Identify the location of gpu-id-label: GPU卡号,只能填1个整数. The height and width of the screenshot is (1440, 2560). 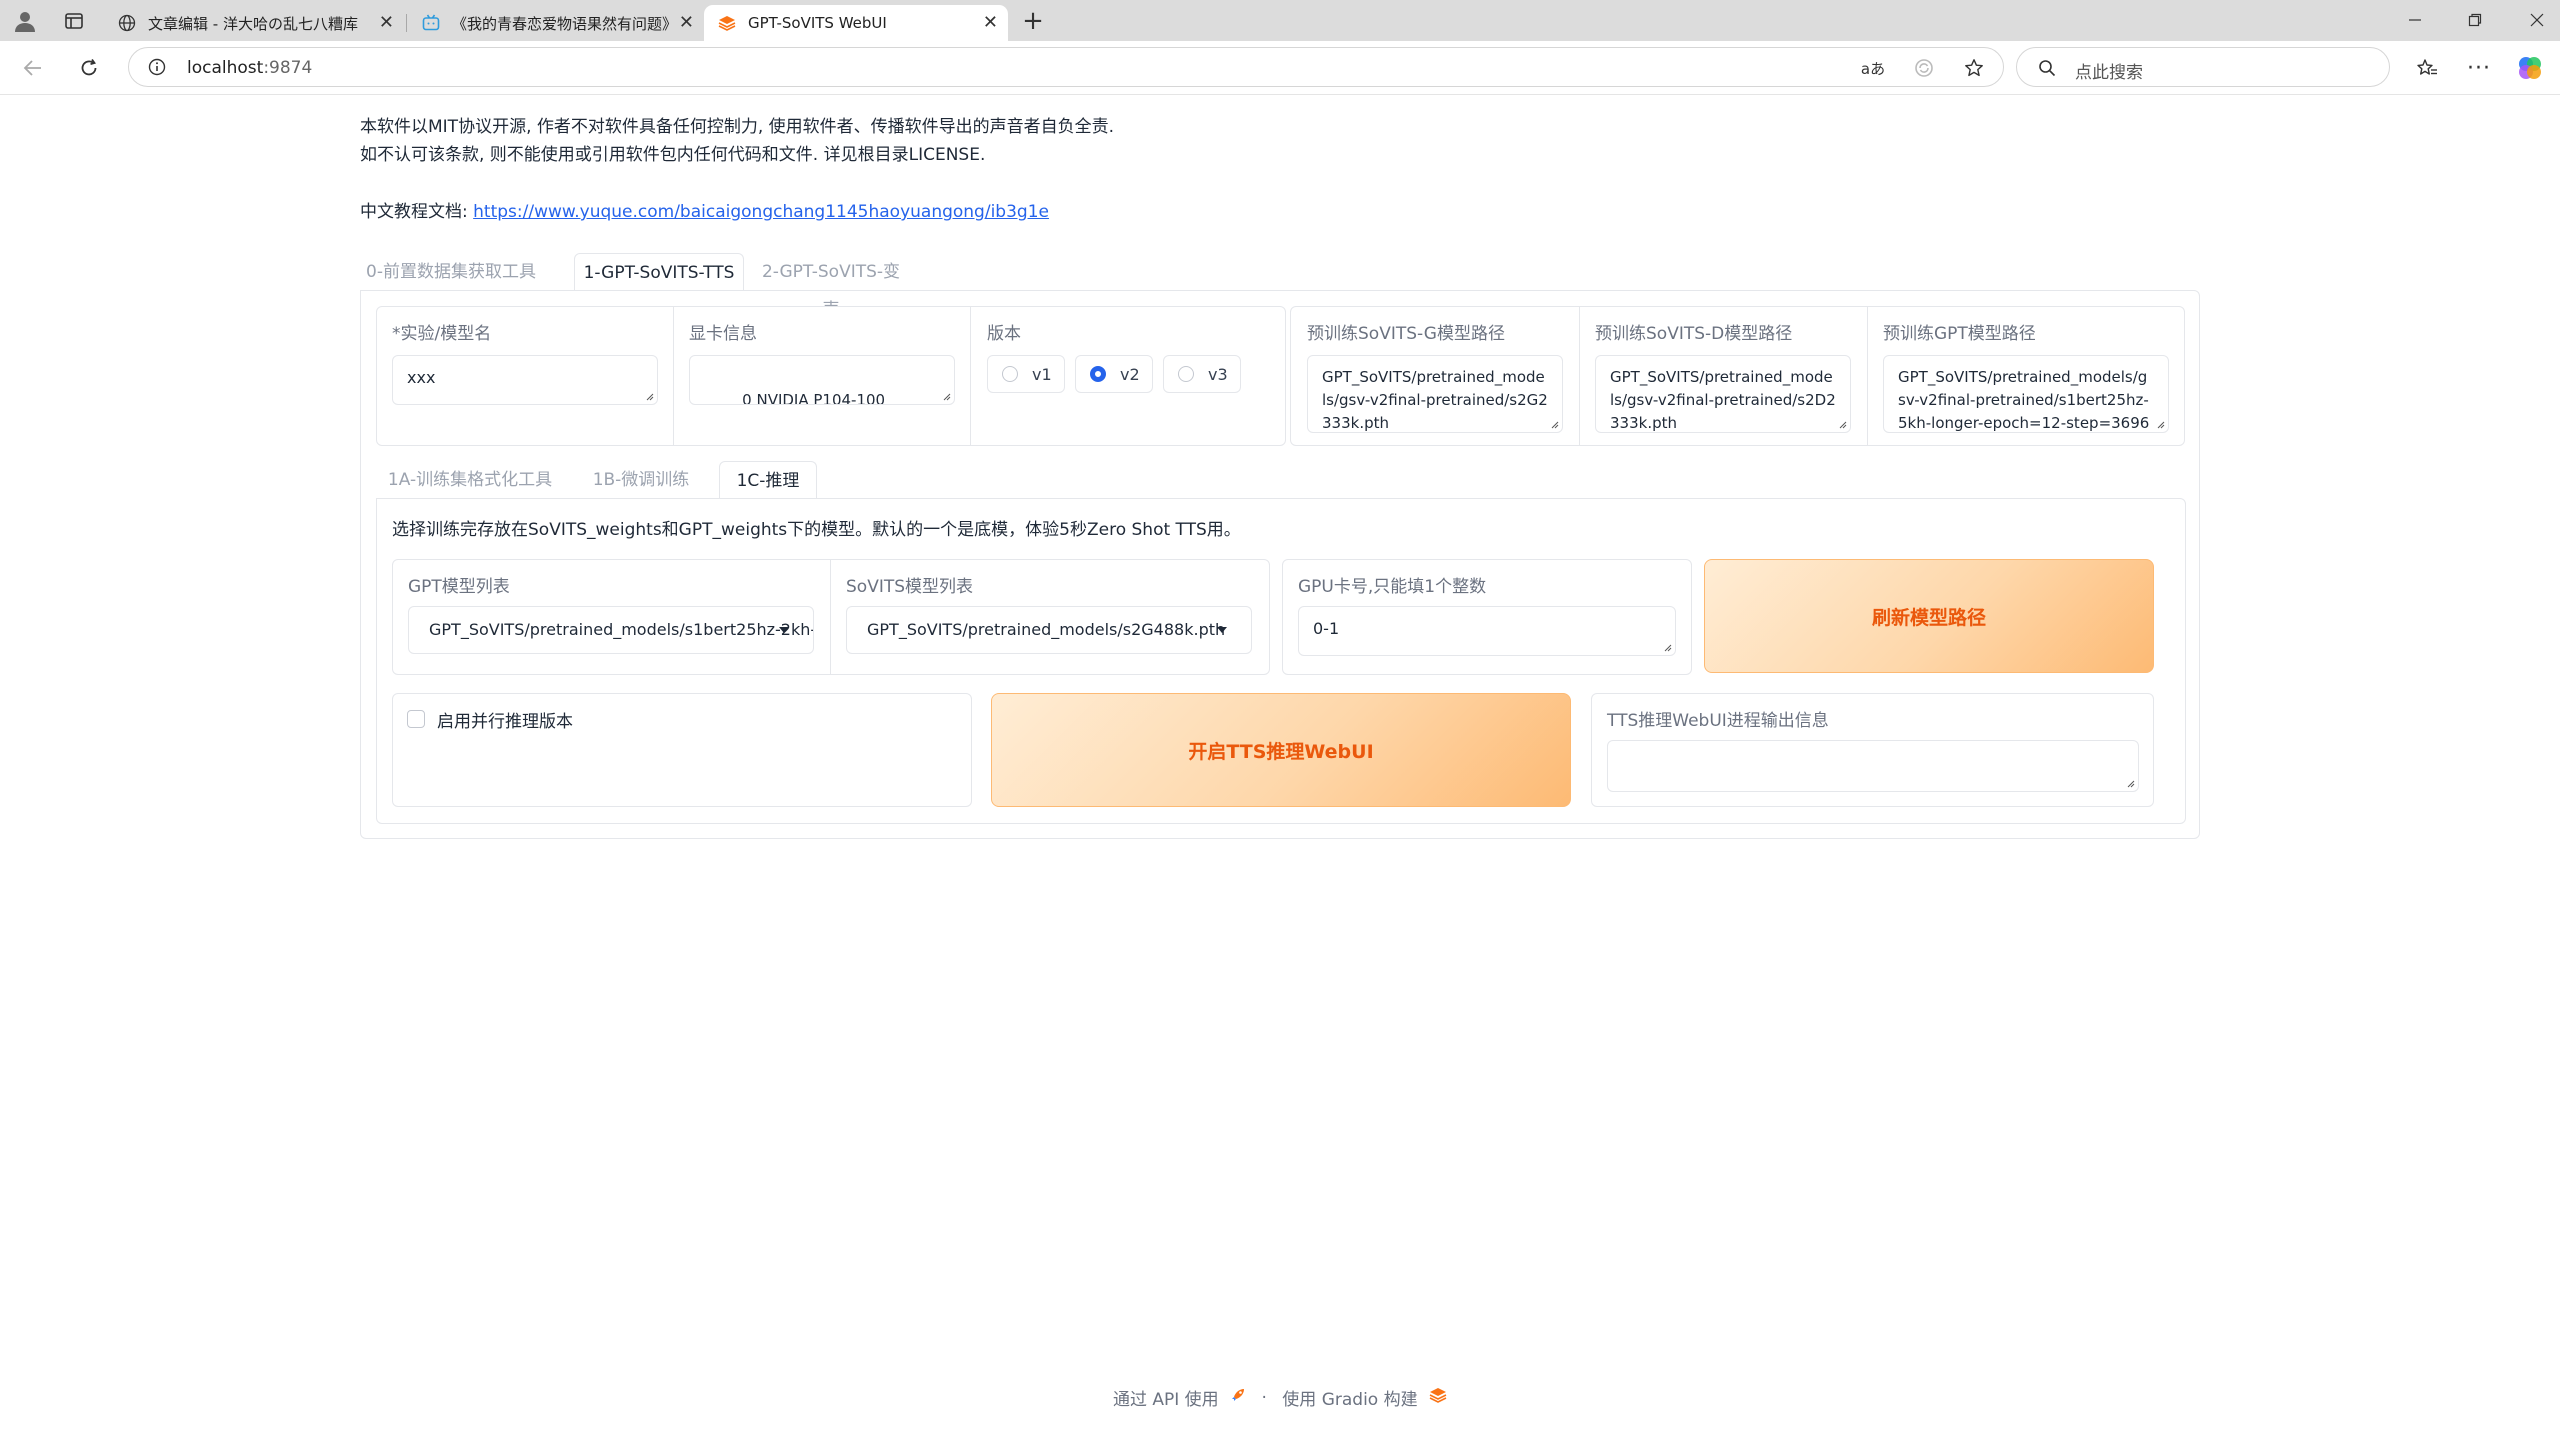
(1392, 587).